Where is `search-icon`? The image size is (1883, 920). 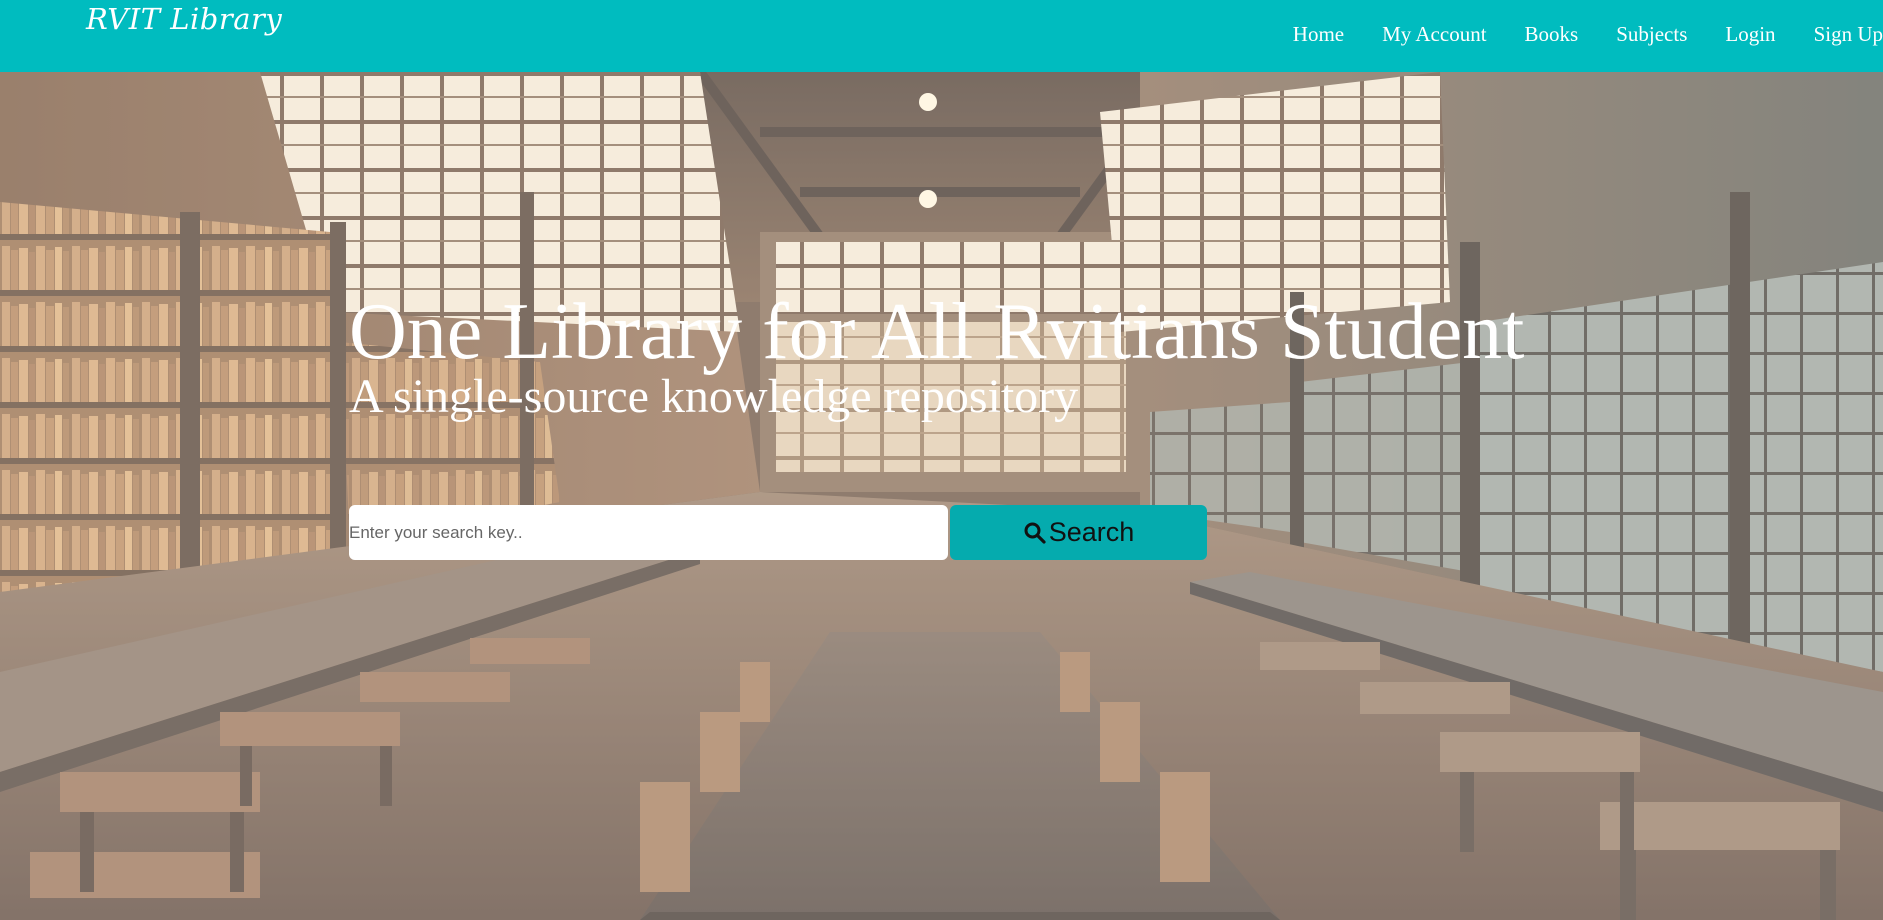
search-icon is located at coordinates (1035, 533).